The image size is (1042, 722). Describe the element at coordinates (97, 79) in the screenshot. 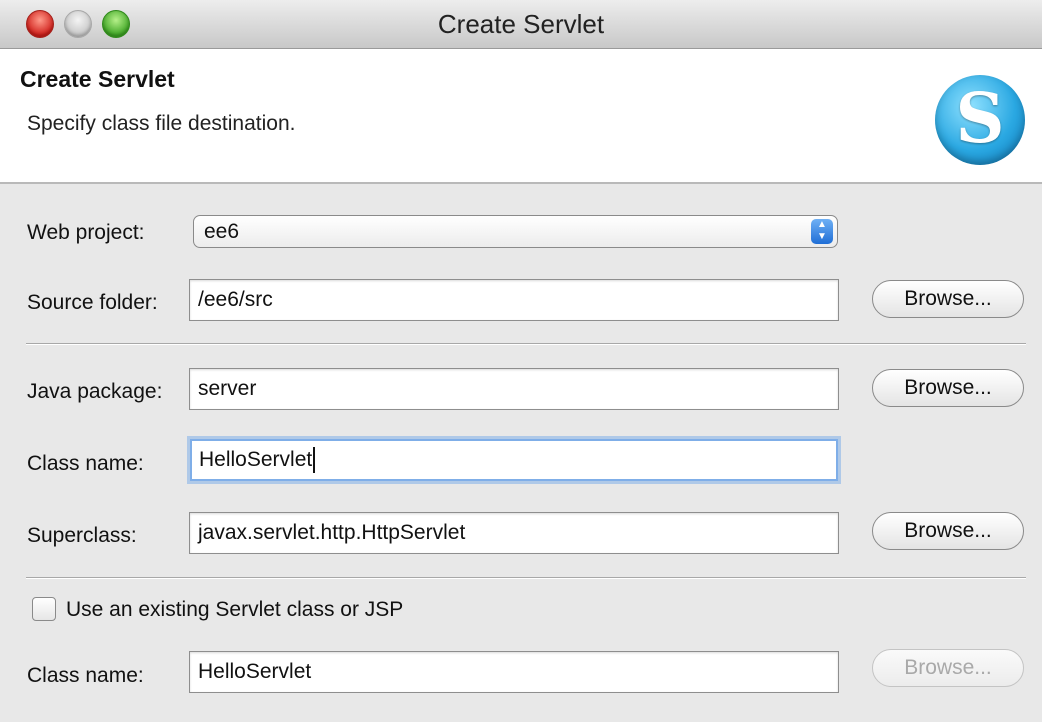

I see `wizard-title: Create Servlet` at that location.